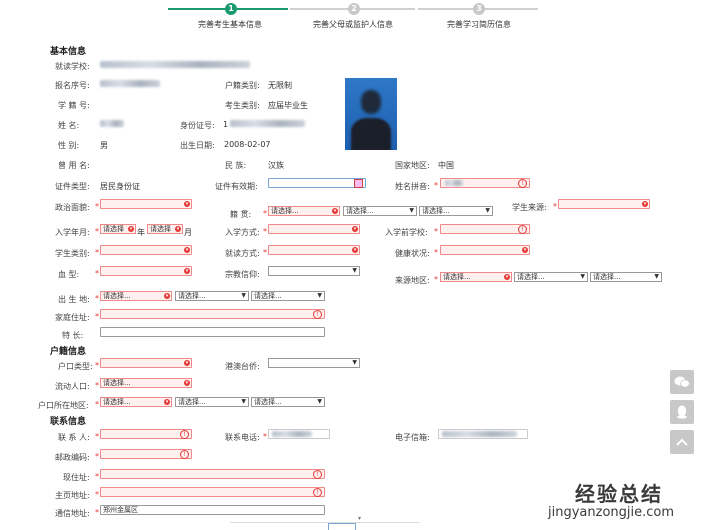 The height and width of the screenshot is (530, 706). What do you see at coordinates (146, 271) in the screenshot?
I see `blood-select: ▾` at bounding box center [146, 271].